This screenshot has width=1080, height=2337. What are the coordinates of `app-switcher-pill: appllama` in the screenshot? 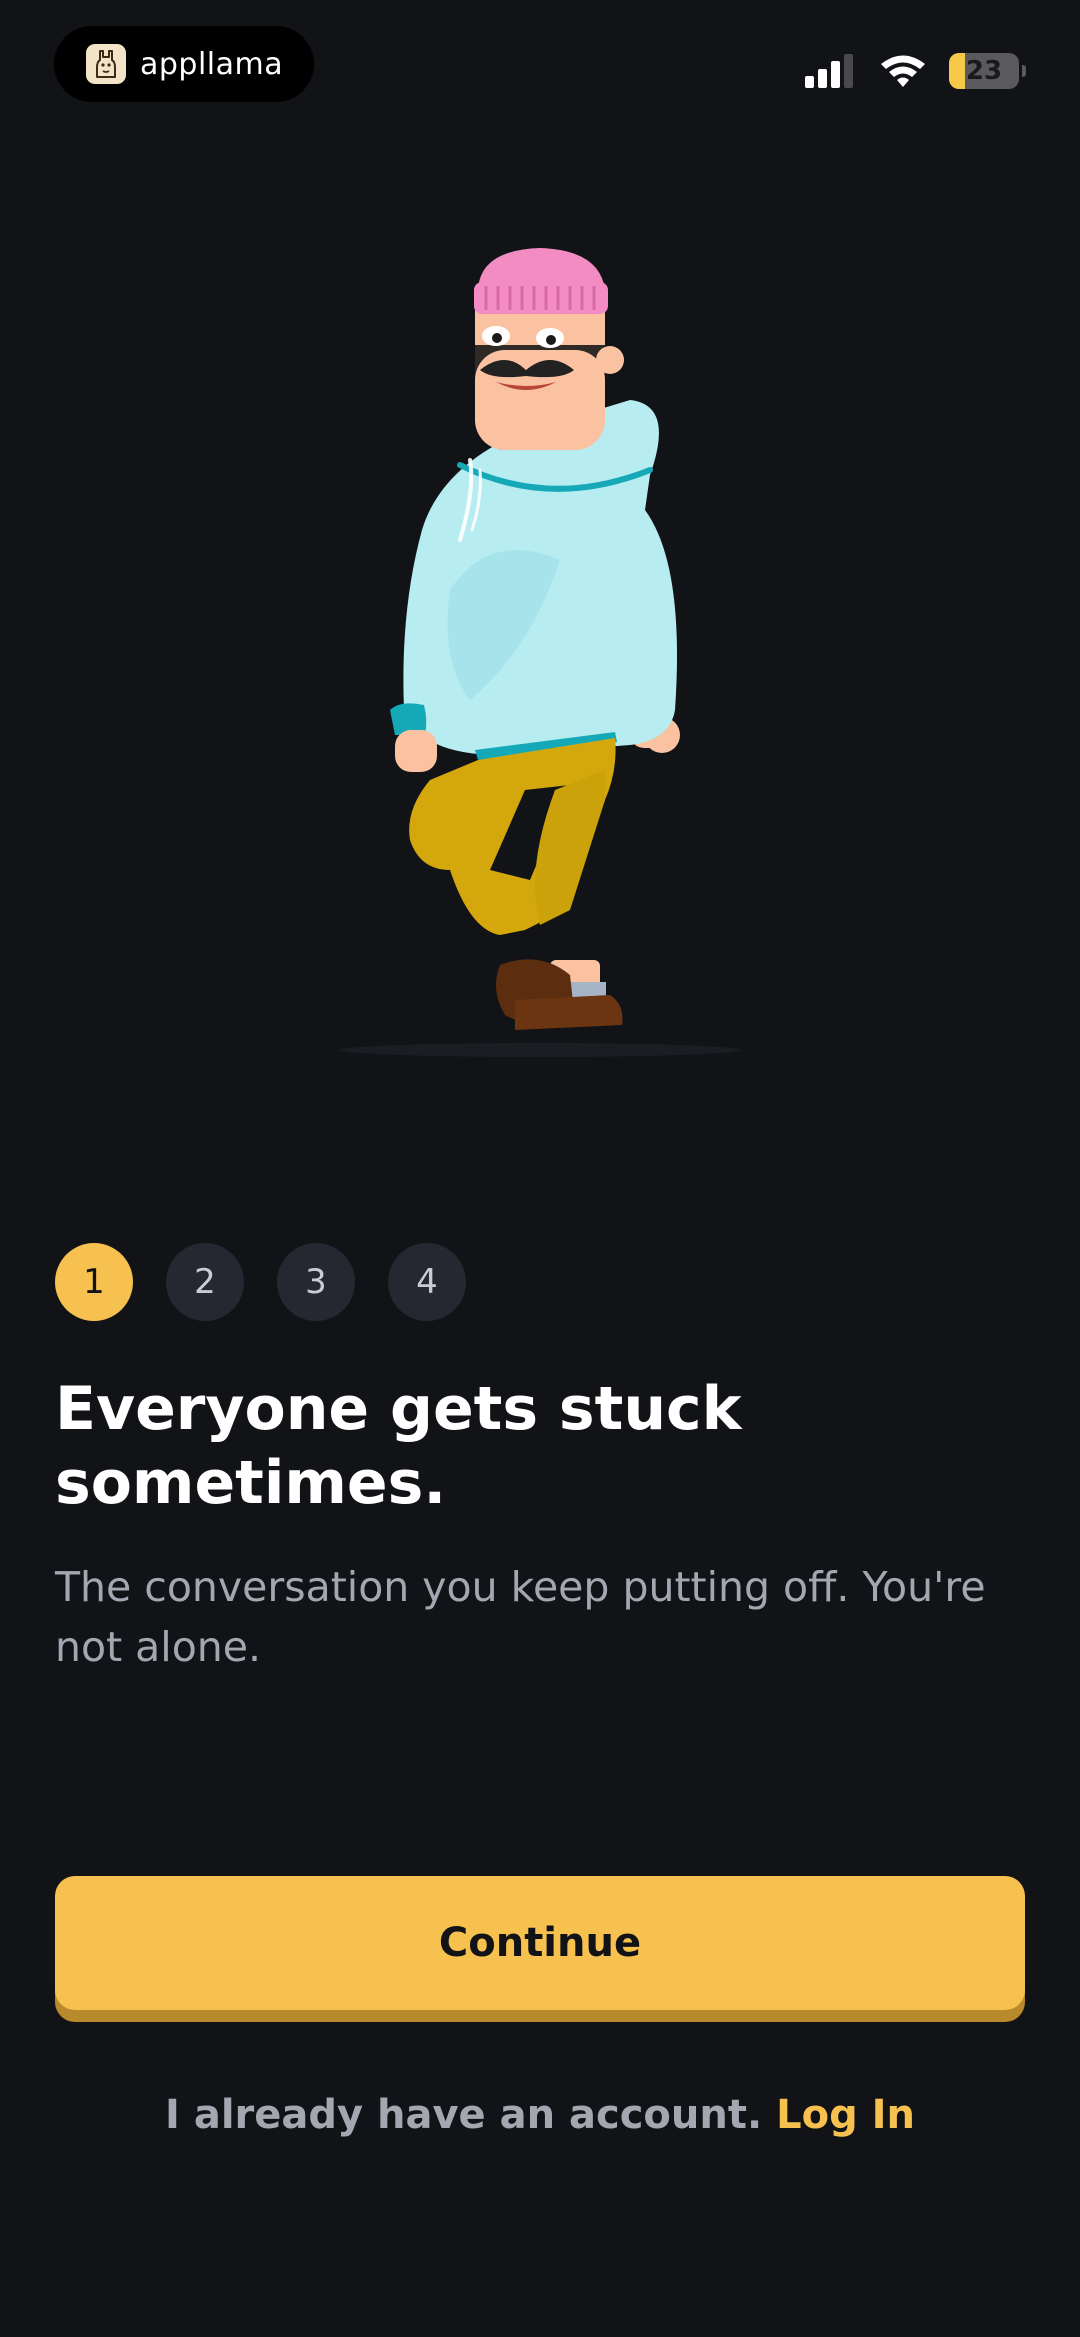 It's located at (184, 64).